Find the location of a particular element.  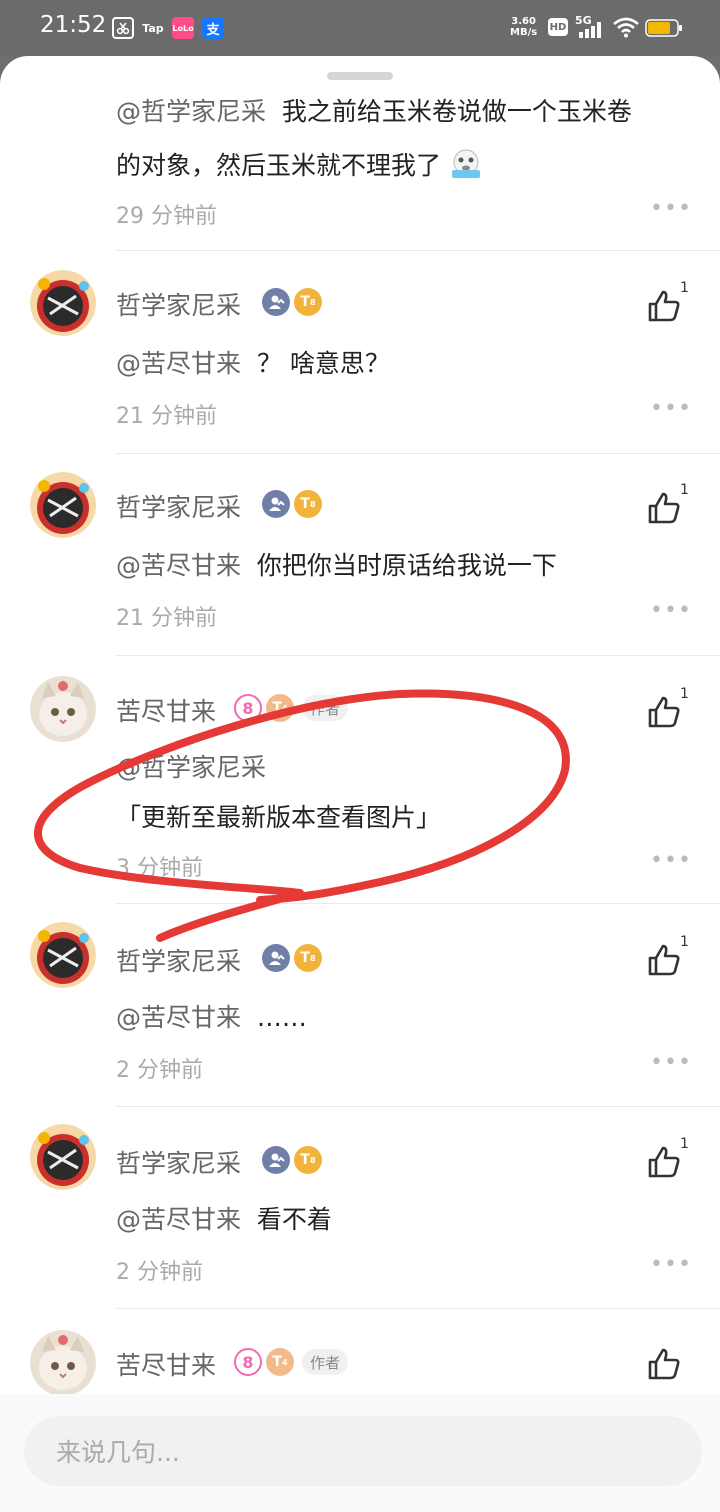

comment-text: @苦尽甘来 ？ 啥意思？ is located at coordinates (253, 363).